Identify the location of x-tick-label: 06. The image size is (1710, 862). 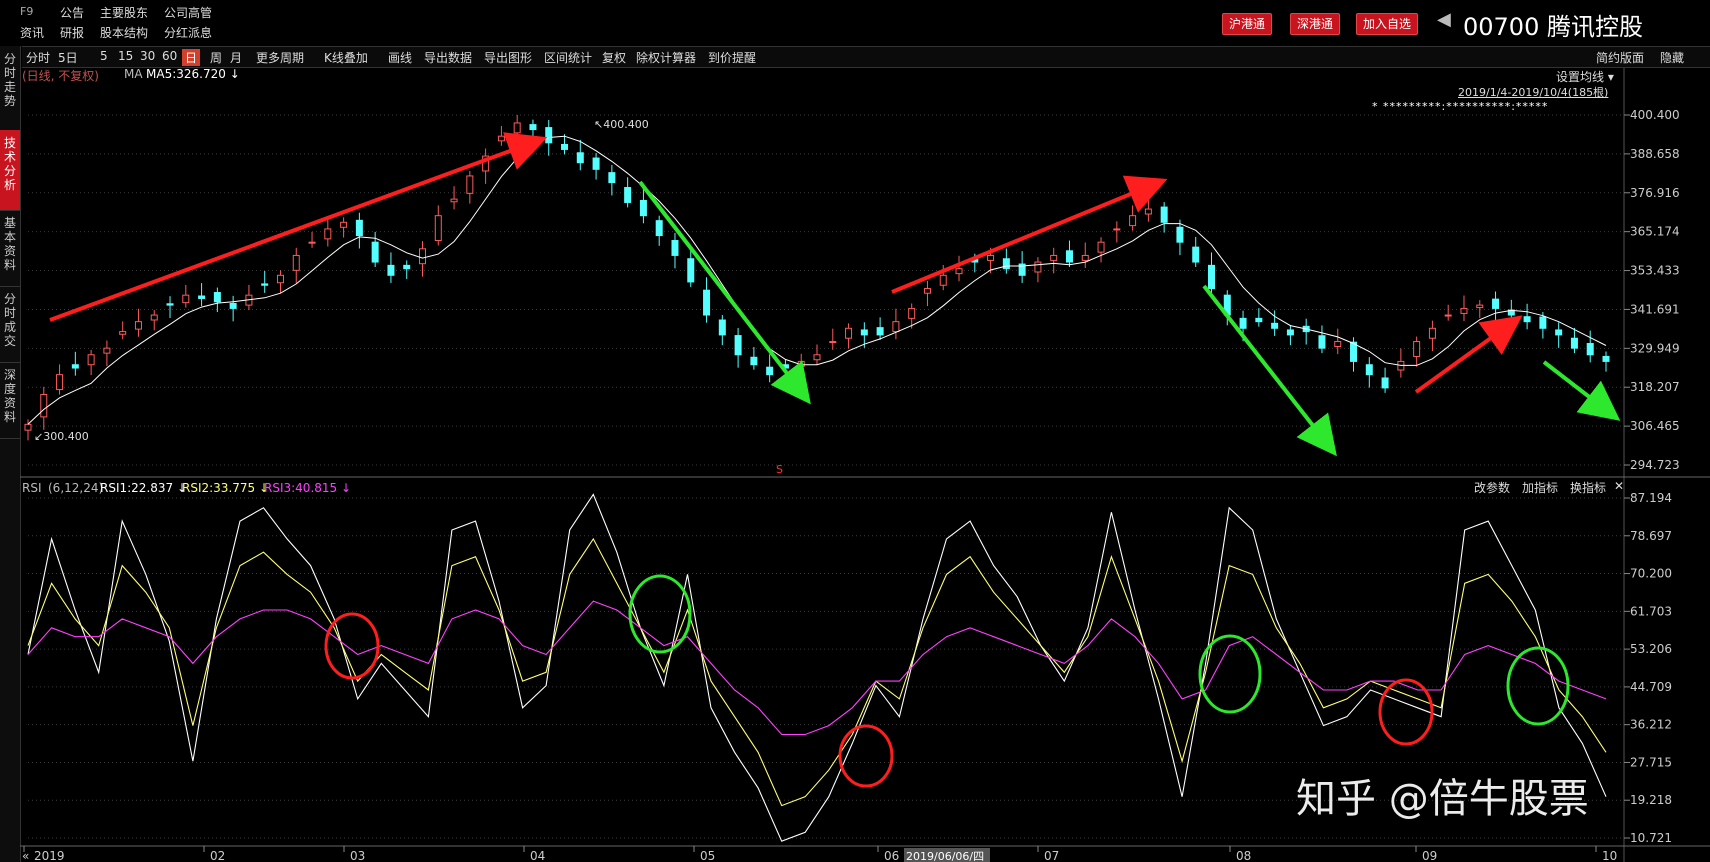
(891, 855).